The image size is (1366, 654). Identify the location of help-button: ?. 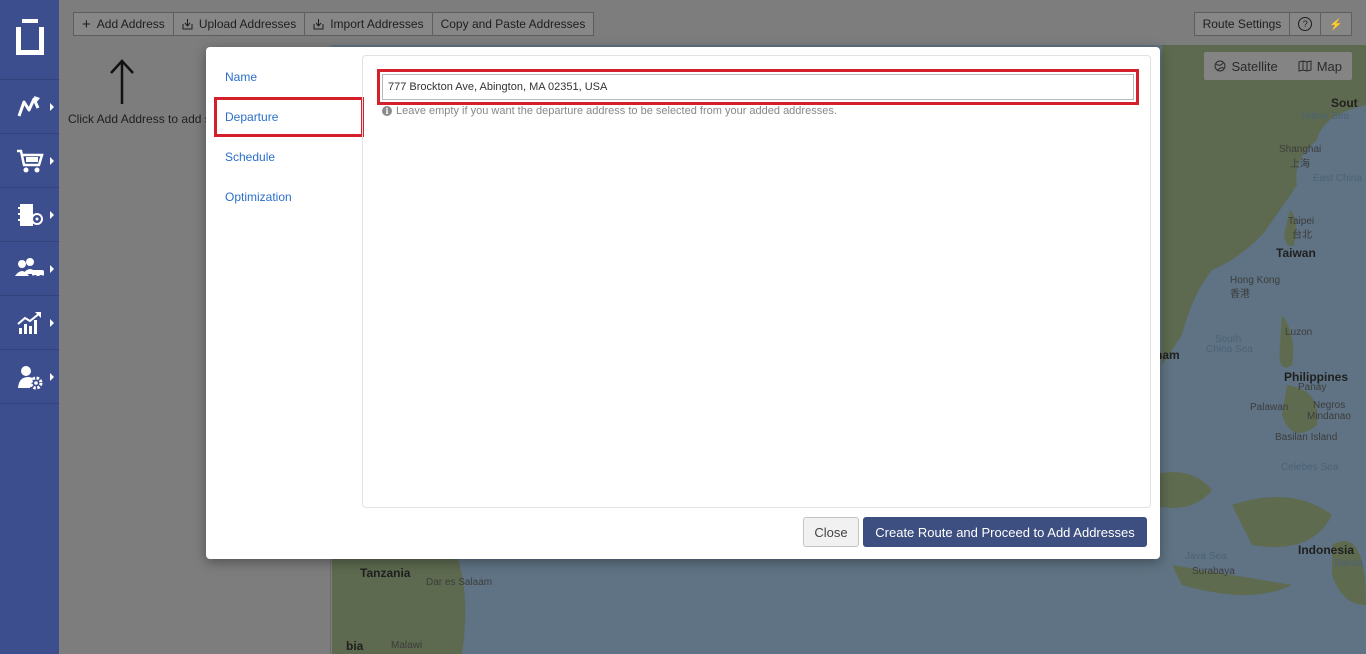
(1306, 24).